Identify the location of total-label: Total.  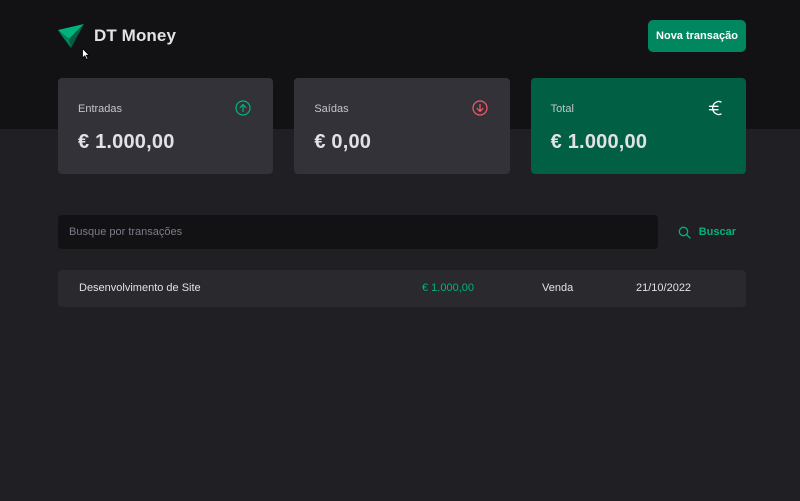
(562, 109).